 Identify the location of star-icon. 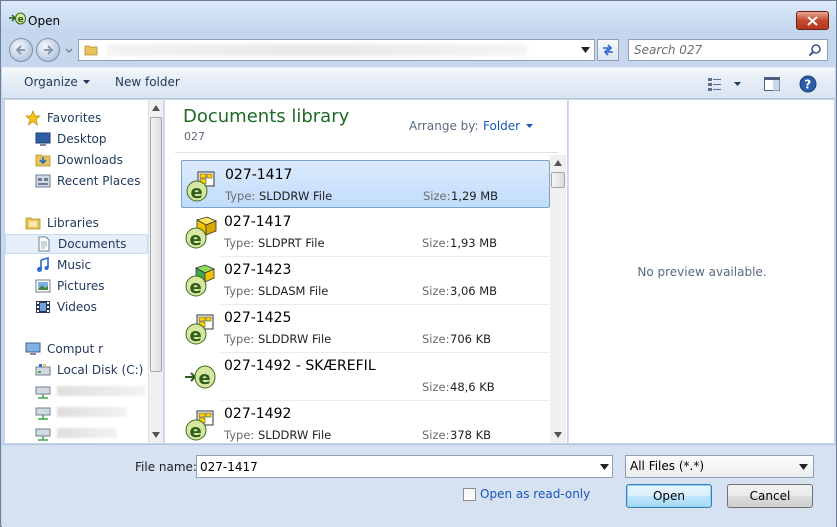
(33, 118).